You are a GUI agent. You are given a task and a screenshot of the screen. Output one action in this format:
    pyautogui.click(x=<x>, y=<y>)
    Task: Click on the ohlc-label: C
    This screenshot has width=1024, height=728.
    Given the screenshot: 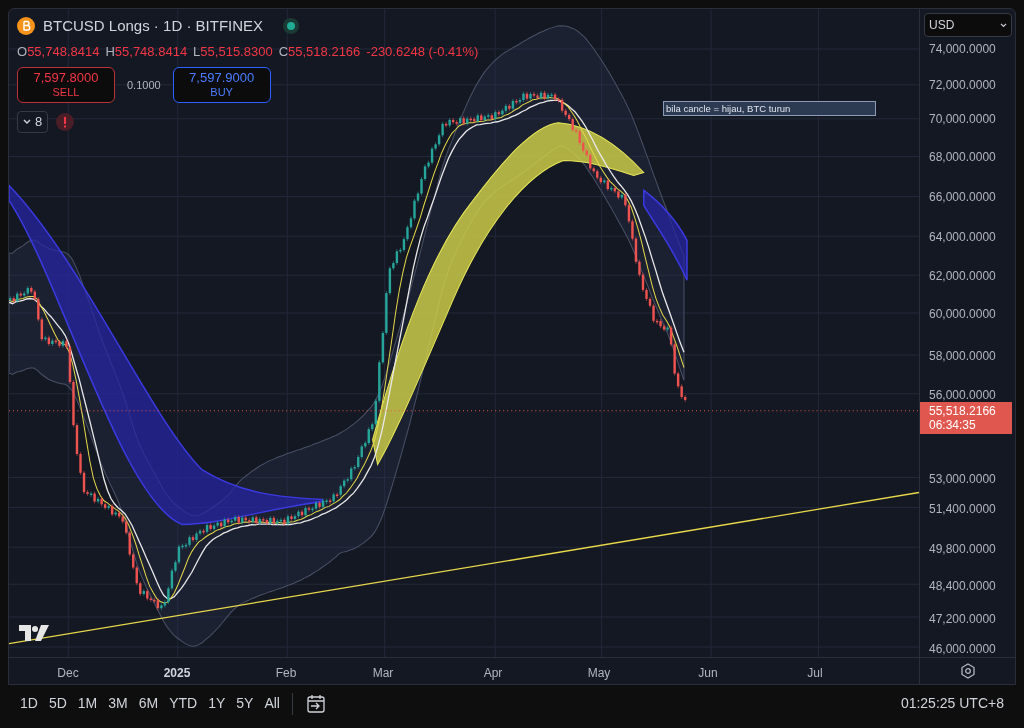 What is the action you would take?
    pyautogui.click(x=283, y=51)
    